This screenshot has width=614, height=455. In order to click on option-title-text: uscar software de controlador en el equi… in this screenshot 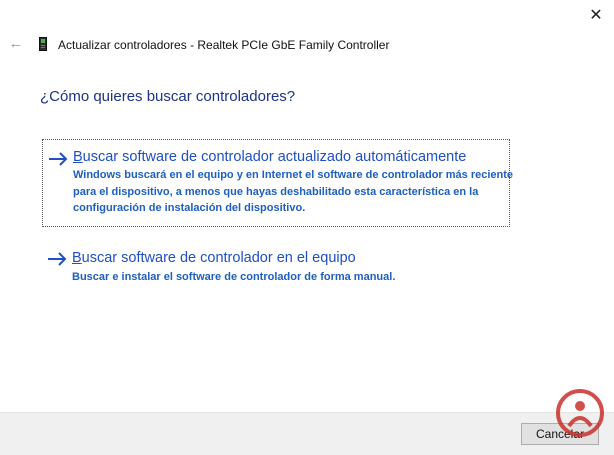, I will do `click(218, 258)`.